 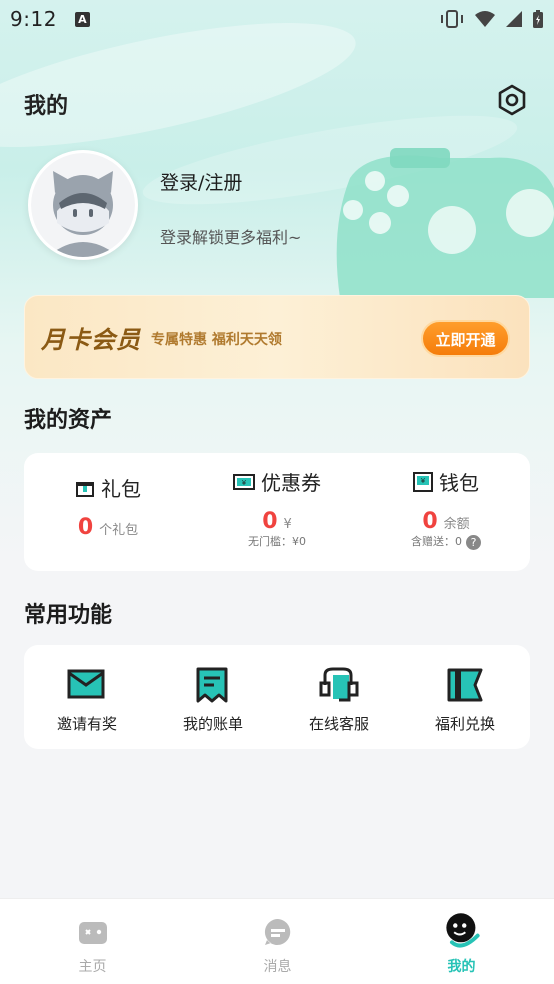 What do you see at coordinates (446, 506) in the screenshot?
I see `asset-wallet: ¥ 钱包 0 余额 含赠送：0?` at bounding box center [446, 506].